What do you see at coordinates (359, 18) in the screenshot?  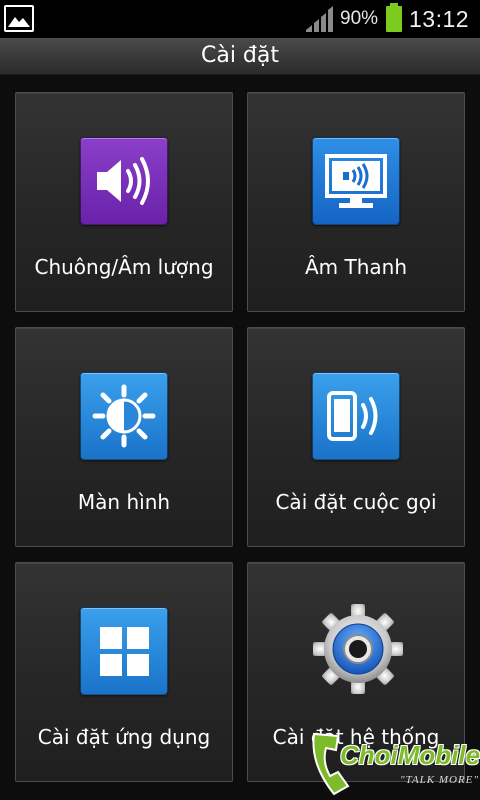 I see `battery-percent: 90%` at bounding box center [359, 18].